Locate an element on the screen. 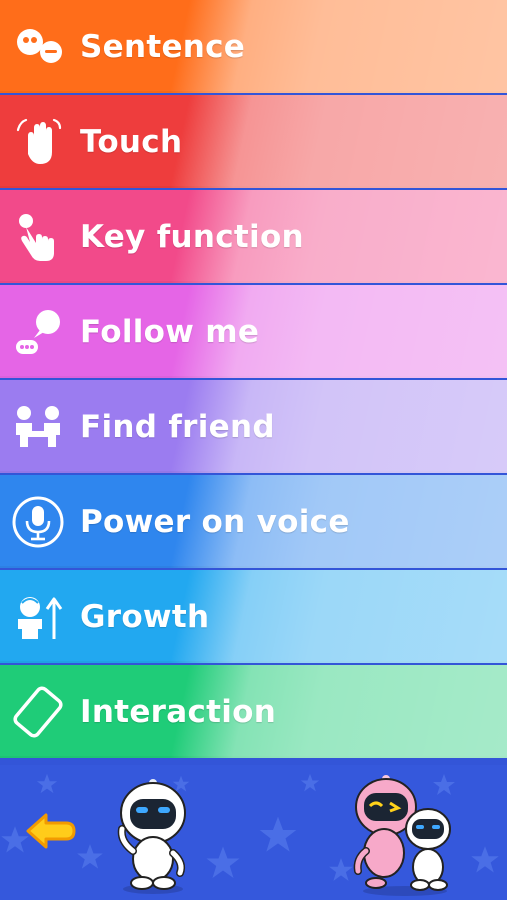  menu-item-follow-me: Follow me is located at coordinates (253, 331).